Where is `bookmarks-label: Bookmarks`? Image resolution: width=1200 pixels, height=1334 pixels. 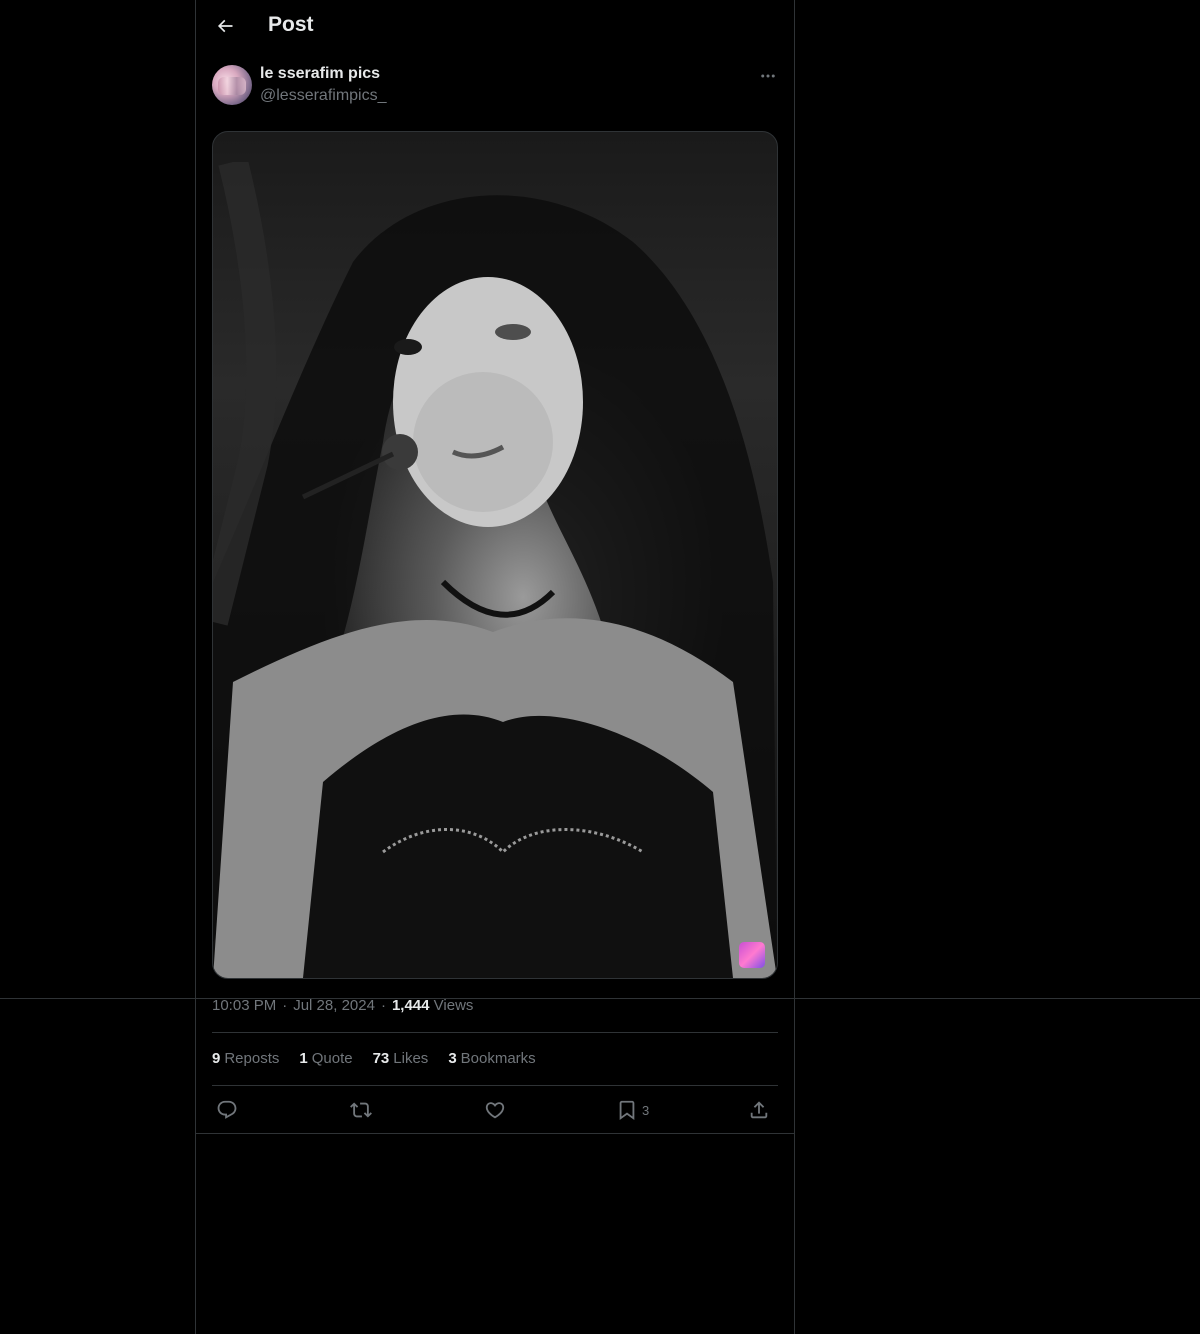 bookmarks-label: Bookmarks is located at coordinates (498, 1058).